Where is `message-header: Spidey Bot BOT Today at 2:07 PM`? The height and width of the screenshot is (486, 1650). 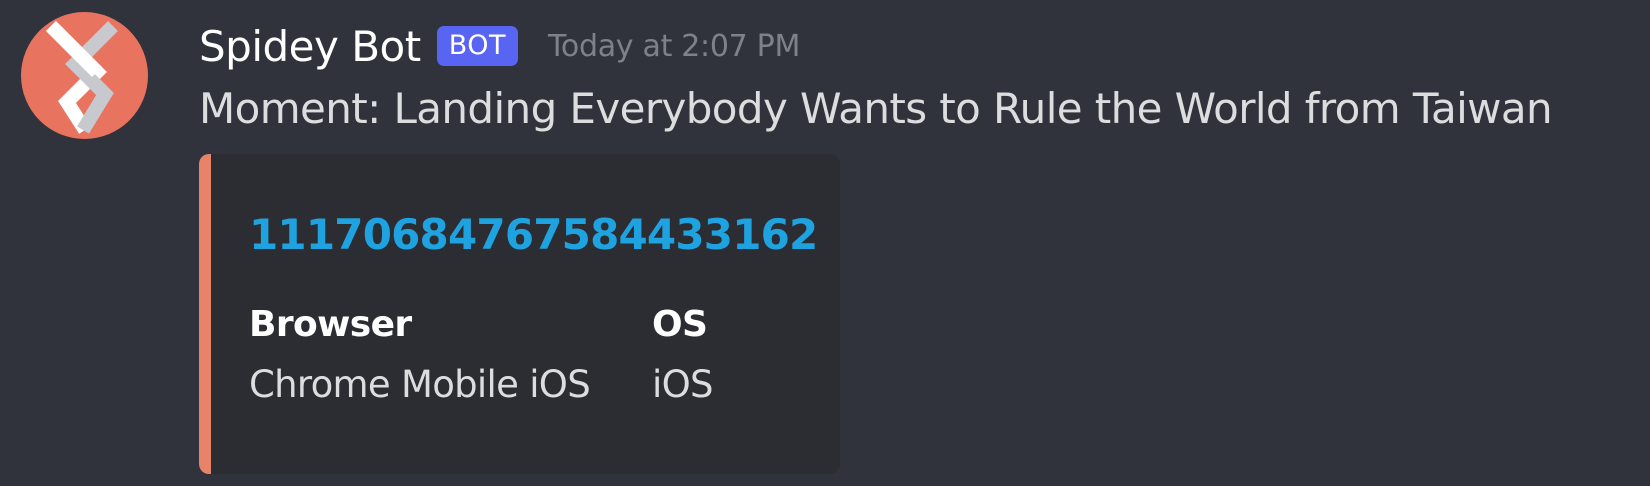
message-header: Spidey Bot BOT Today at 2:07 PM is located at coordinates (499, 46).